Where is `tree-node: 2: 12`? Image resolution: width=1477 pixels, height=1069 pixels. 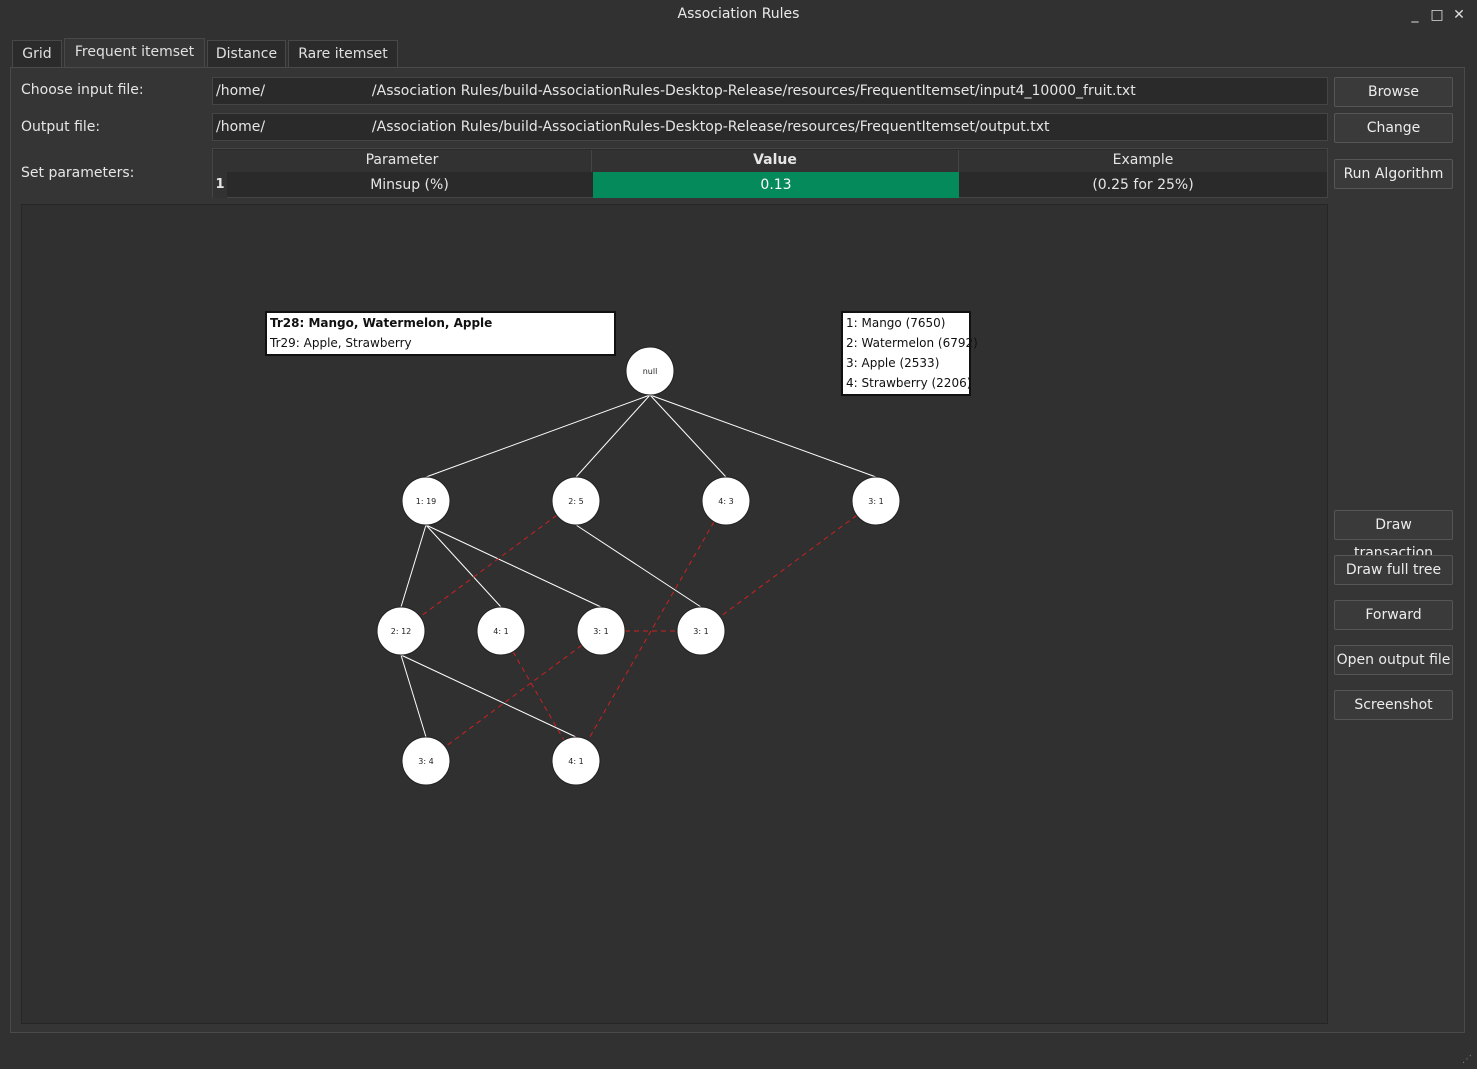
tree-node: 2: 12 is located at coordinates (401, 631).